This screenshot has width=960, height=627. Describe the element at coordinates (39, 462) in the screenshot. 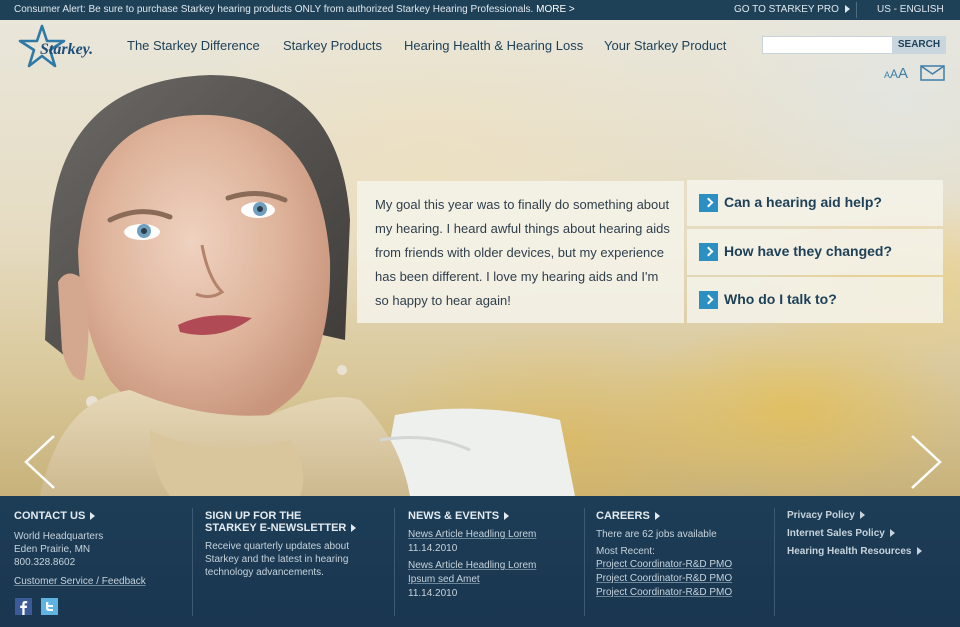

I see `chevron-left-icon` at that location.